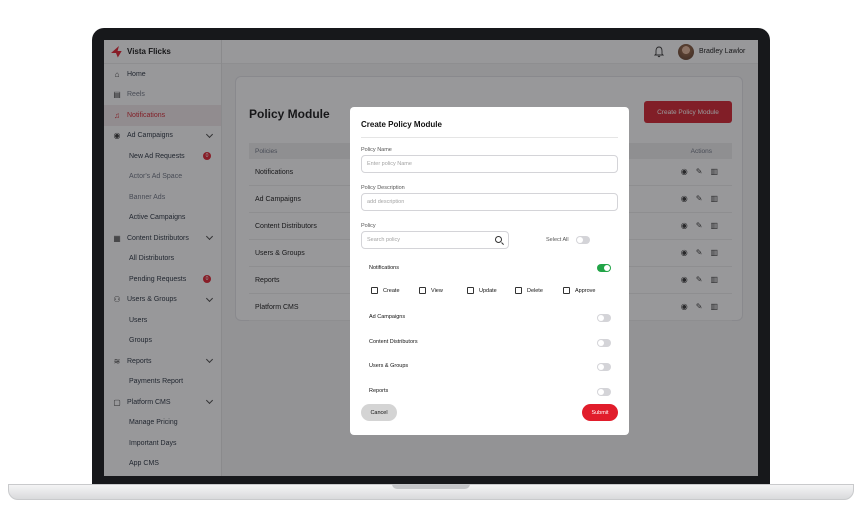  I want to click on permission-label: Update, so click(488, 290).